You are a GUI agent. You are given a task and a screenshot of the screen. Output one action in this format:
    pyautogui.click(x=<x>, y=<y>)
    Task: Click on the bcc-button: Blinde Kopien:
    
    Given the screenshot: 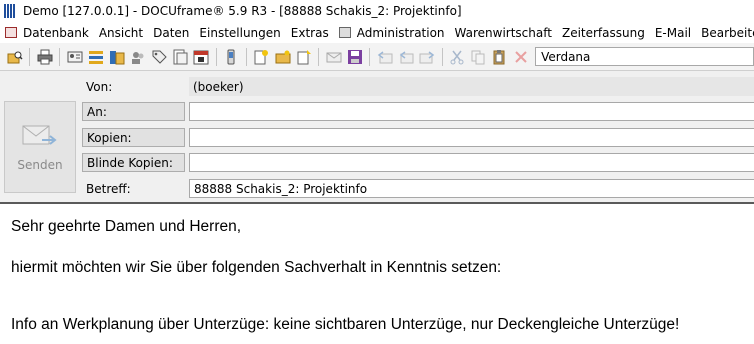 What is the action you would take?
    pyautogui.click(x=133, y=162)
    